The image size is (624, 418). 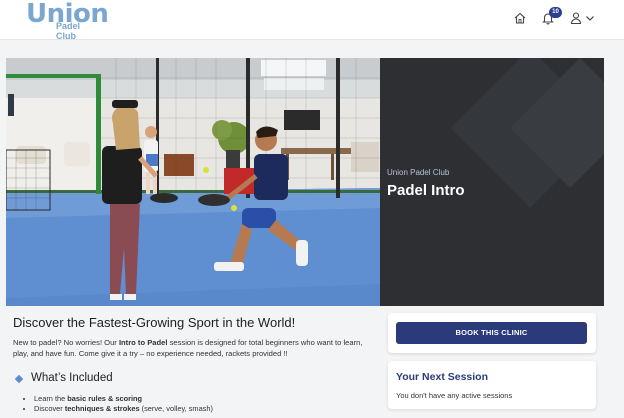 What do you see at coordinates (143, 342) in the screenshot?
I see `intro-bold-text: Intro to Padel` at bounding box center [143, 342].